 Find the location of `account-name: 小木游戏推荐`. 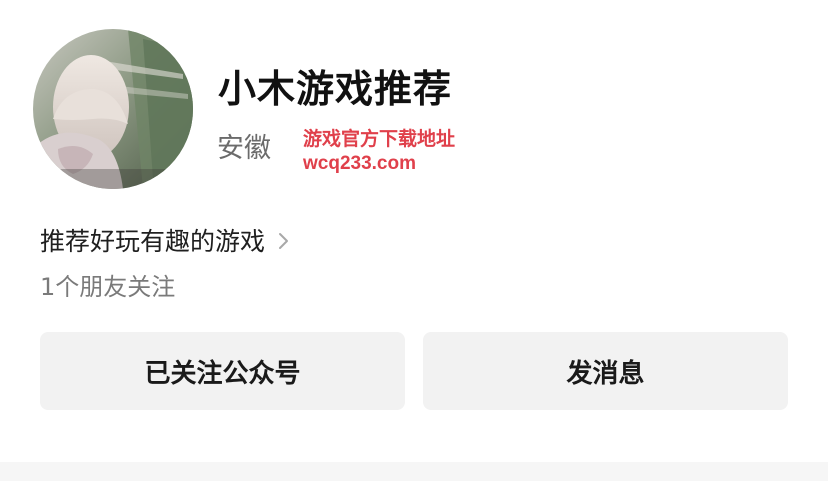

account-name: 小木游戏推荐 is located at coordinates (335, 89).